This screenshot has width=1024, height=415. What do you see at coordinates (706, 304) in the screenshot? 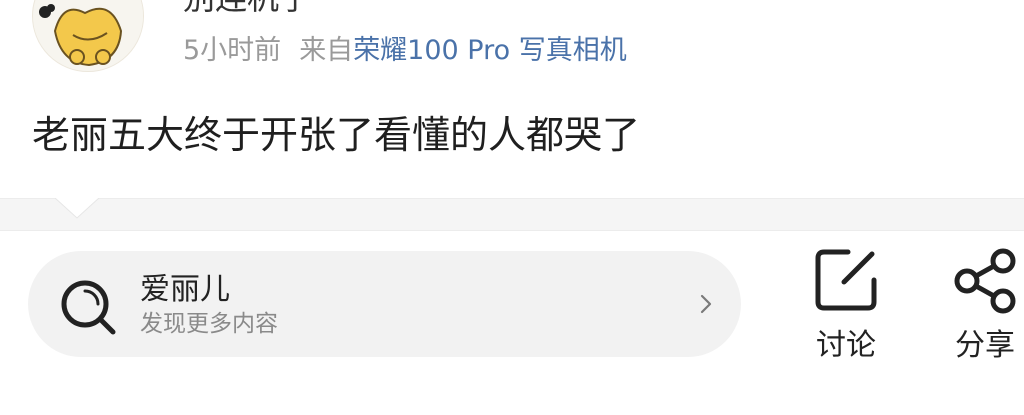
I see `chevron-right-icon` at bounding box center [706, 304].